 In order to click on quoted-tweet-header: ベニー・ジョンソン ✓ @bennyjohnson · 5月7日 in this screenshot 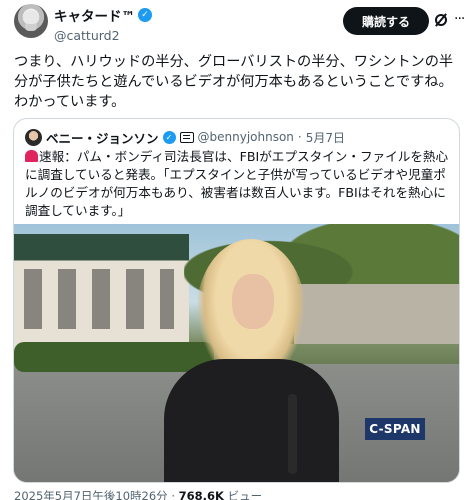, I will do `click(185, 137)`.